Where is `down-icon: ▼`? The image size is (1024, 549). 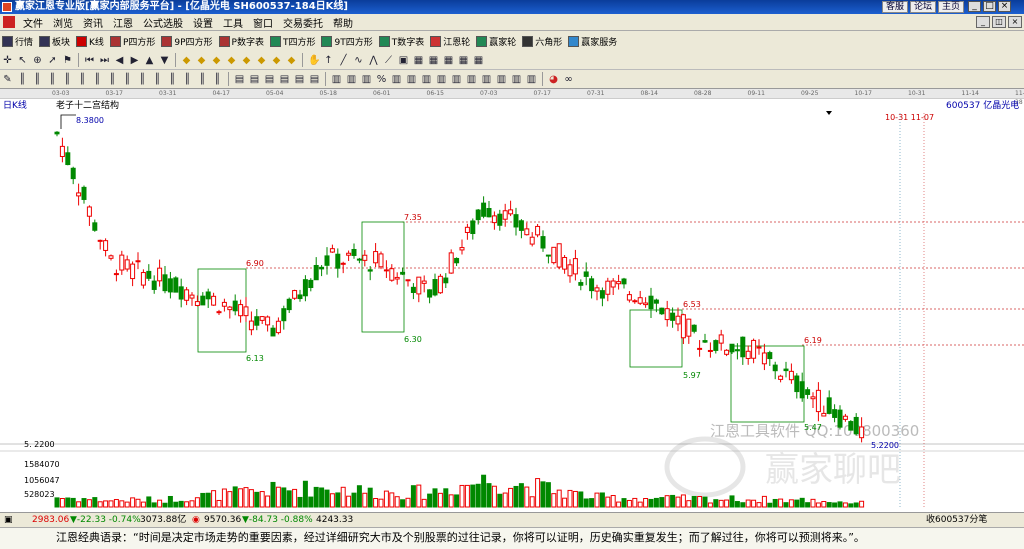 down-icon: ▼ is located at coordinates (164, 60).